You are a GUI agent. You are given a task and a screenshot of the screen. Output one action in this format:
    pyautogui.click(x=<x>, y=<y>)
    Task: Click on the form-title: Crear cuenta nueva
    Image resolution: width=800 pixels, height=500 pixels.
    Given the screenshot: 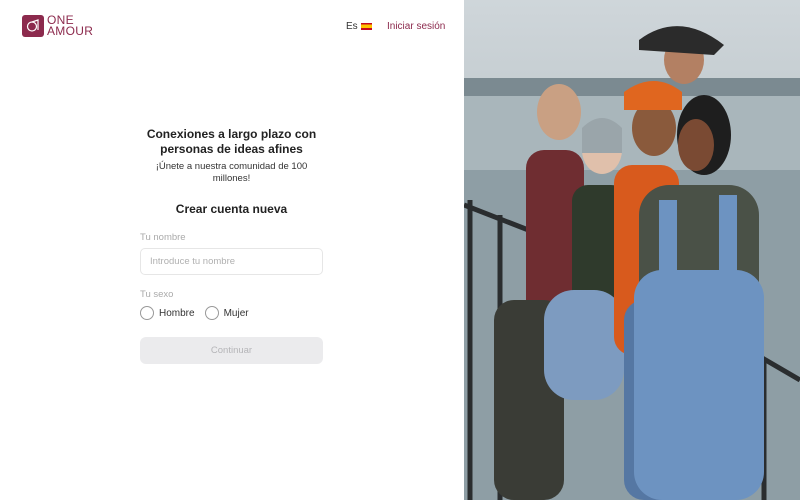 What is the action you would take?
    pyautogui.click(x=231, y=209)
    